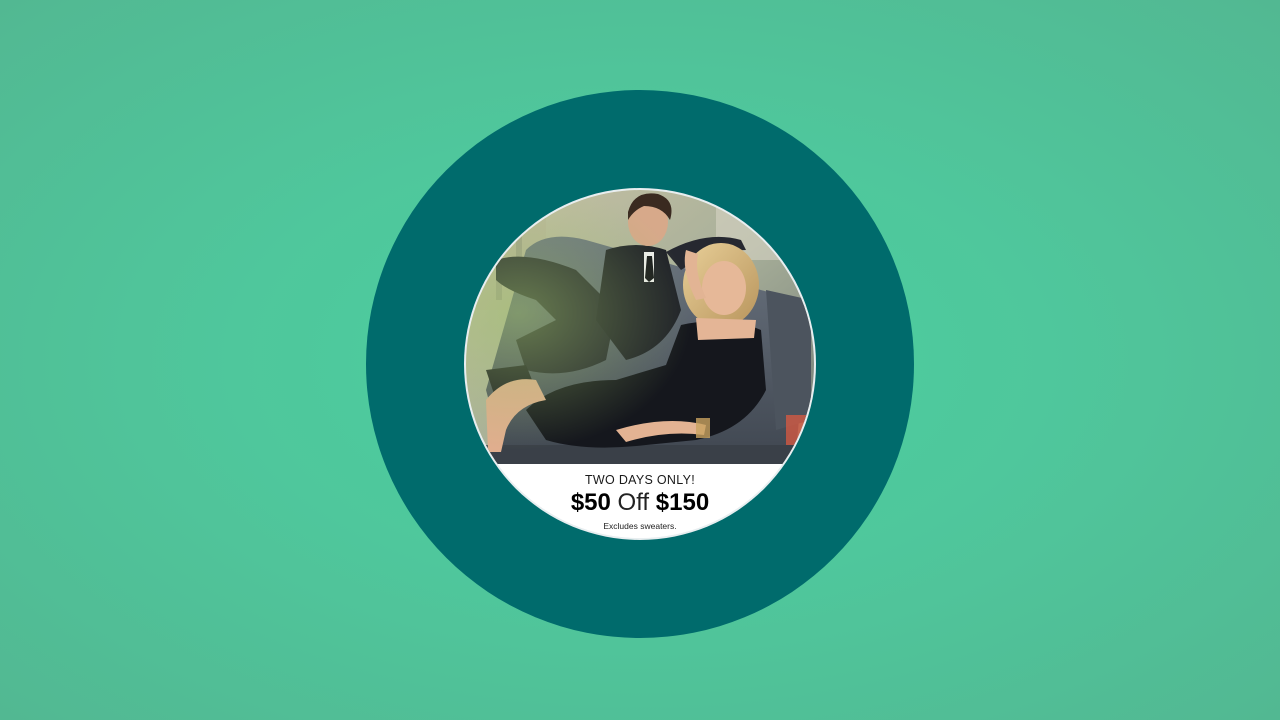 This screenshot has width=1280, height=720. I want to click on promo-kicker: TWO DAYS ONLY!, so click(640, 480).